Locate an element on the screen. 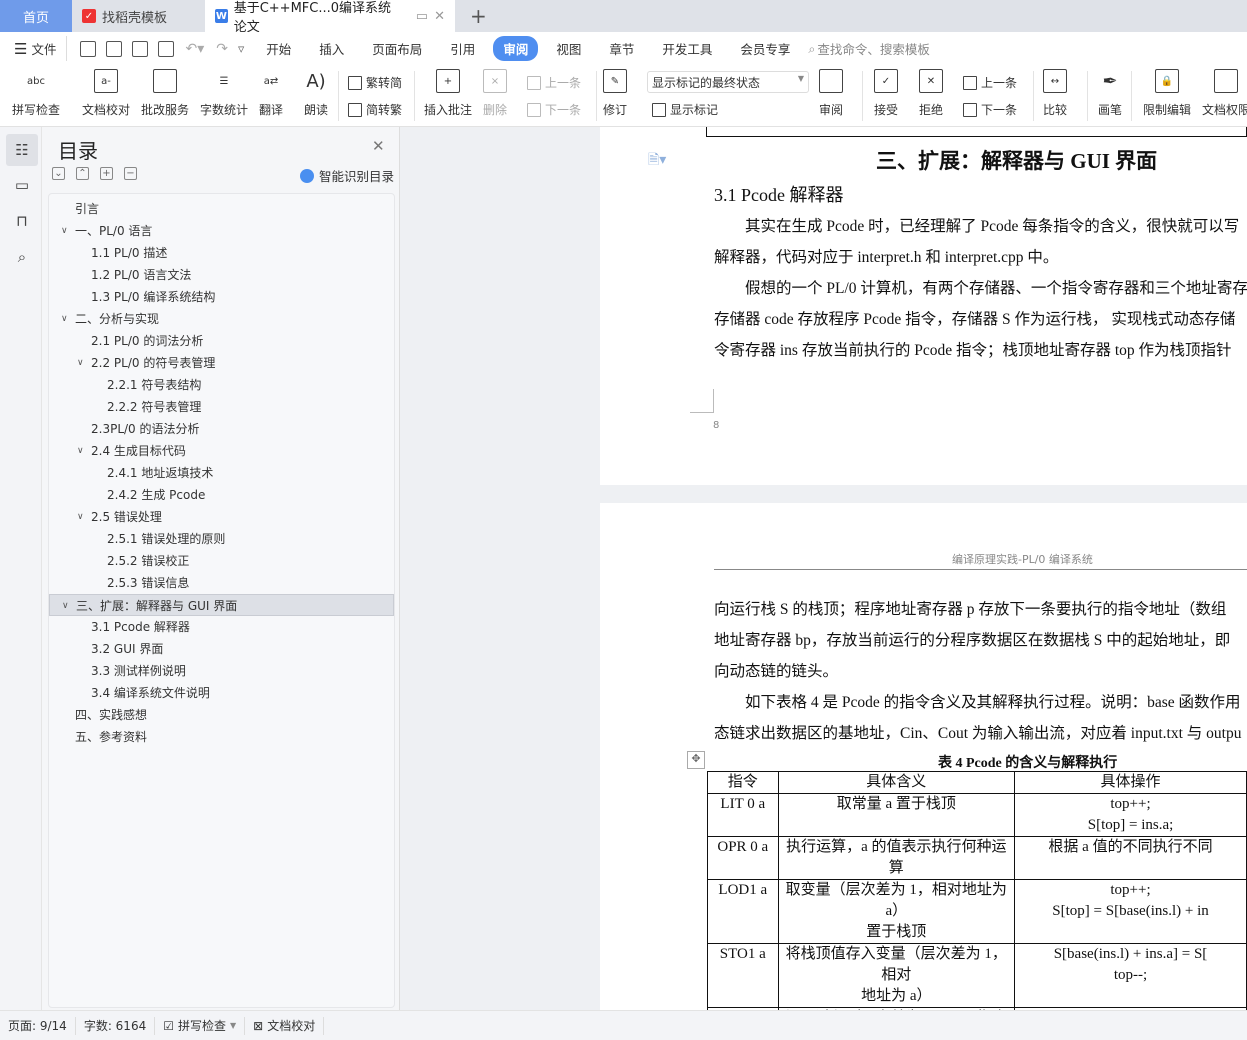 The image size is (1247, 1040). minus-icon: − is located at coordinates (130, 173).